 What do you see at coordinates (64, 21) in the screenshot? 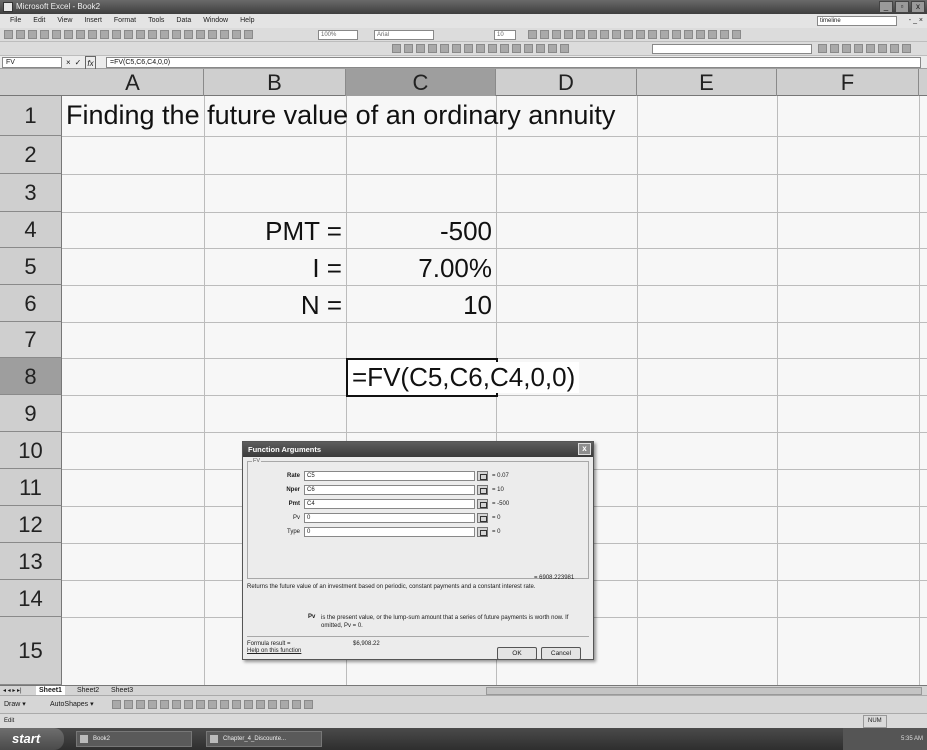
I see `menu-view: View` at bounding box center [64, 21].